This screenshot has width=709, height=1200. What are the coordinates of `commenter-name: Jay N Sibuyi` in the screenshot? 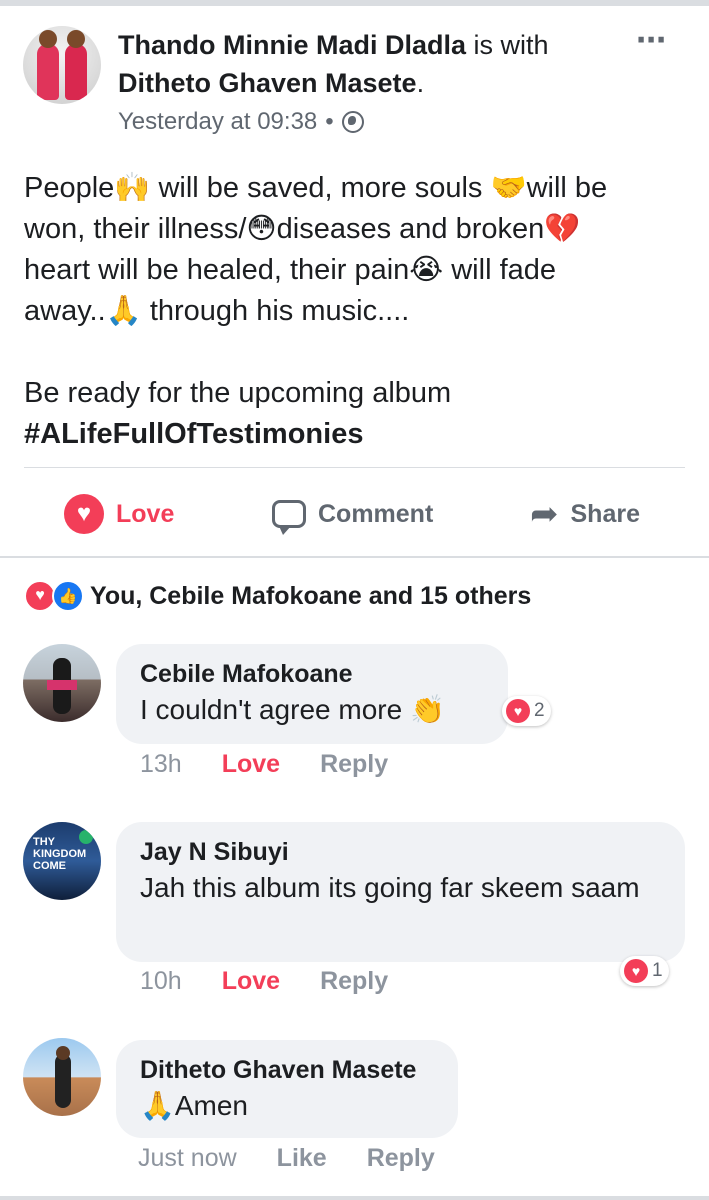 It's located at (400, 852).